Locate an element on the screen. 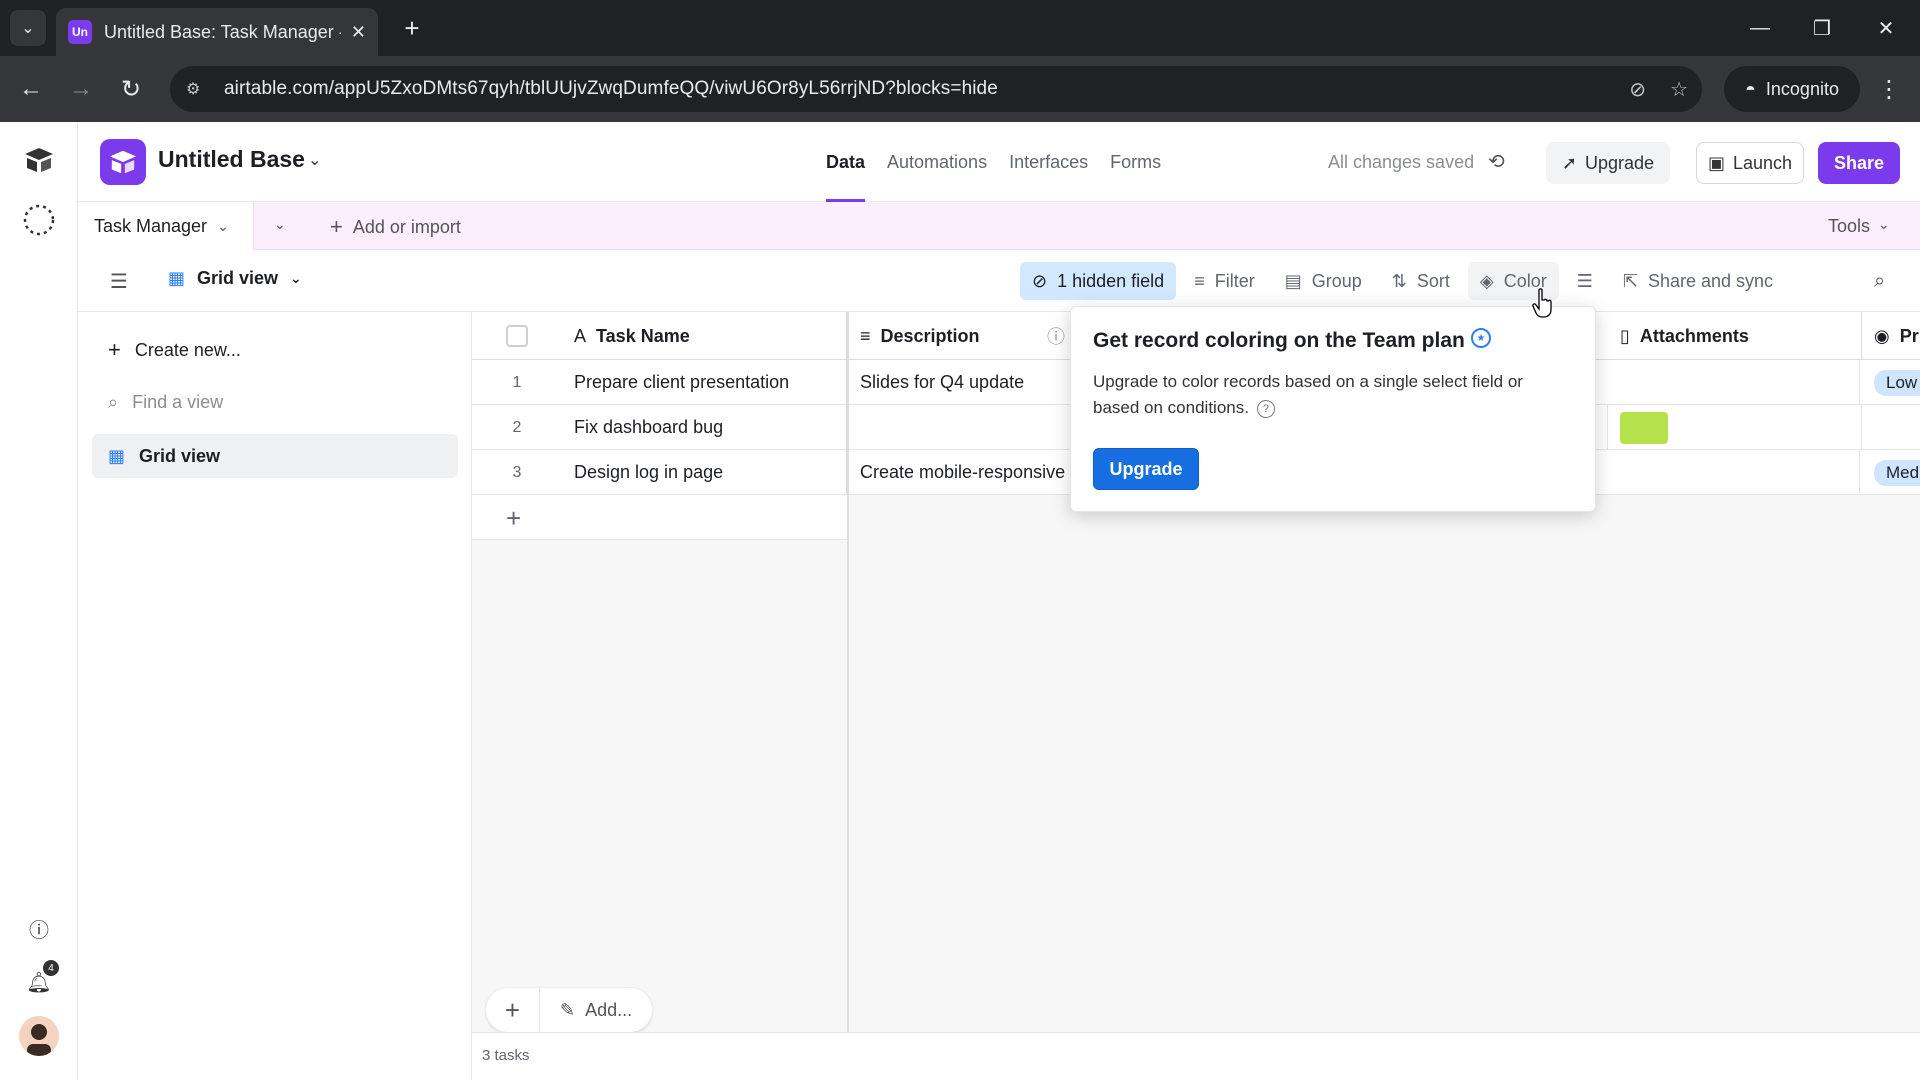 Image resolution: width=1920 pixels, height=1080 pixels. filter-button: ≡ Filter is located at coordinates (1224, 281).